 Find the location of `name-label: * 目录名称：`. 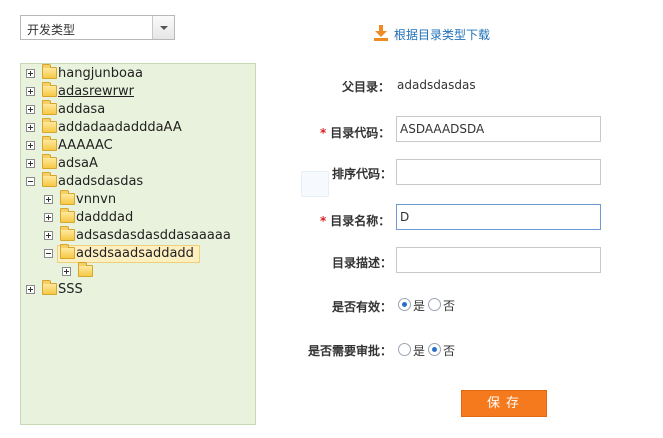

name-label: * 目录名称： is located at coordinates (355, 220).